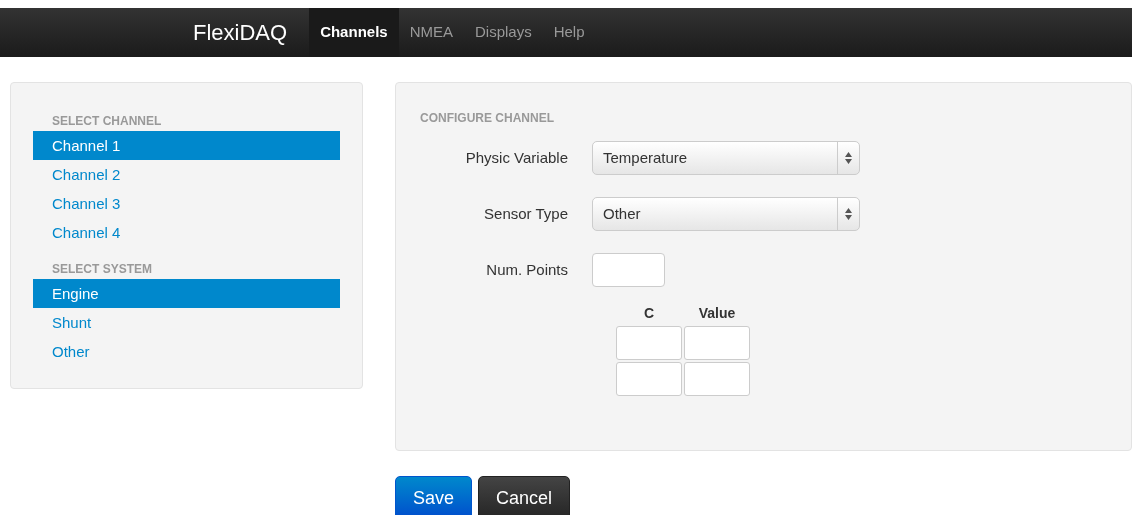  What do you see at coordinates (649, 313) in the screenshot?
I see `column-header: C` at bounding box center [649, 313].